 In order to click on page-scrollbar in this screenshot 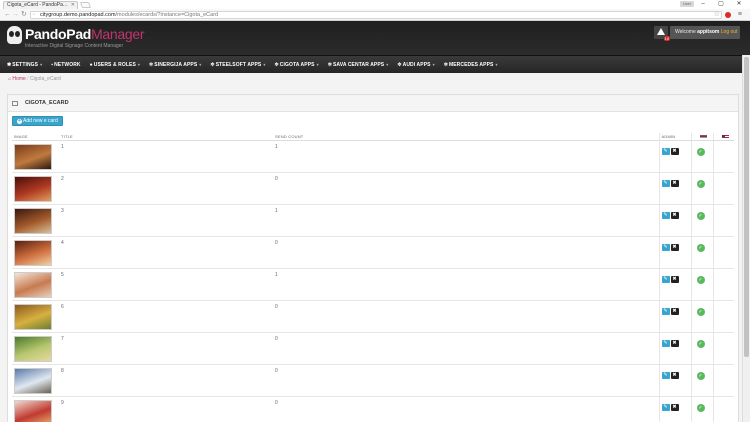, I will do `click(746, 238)`.